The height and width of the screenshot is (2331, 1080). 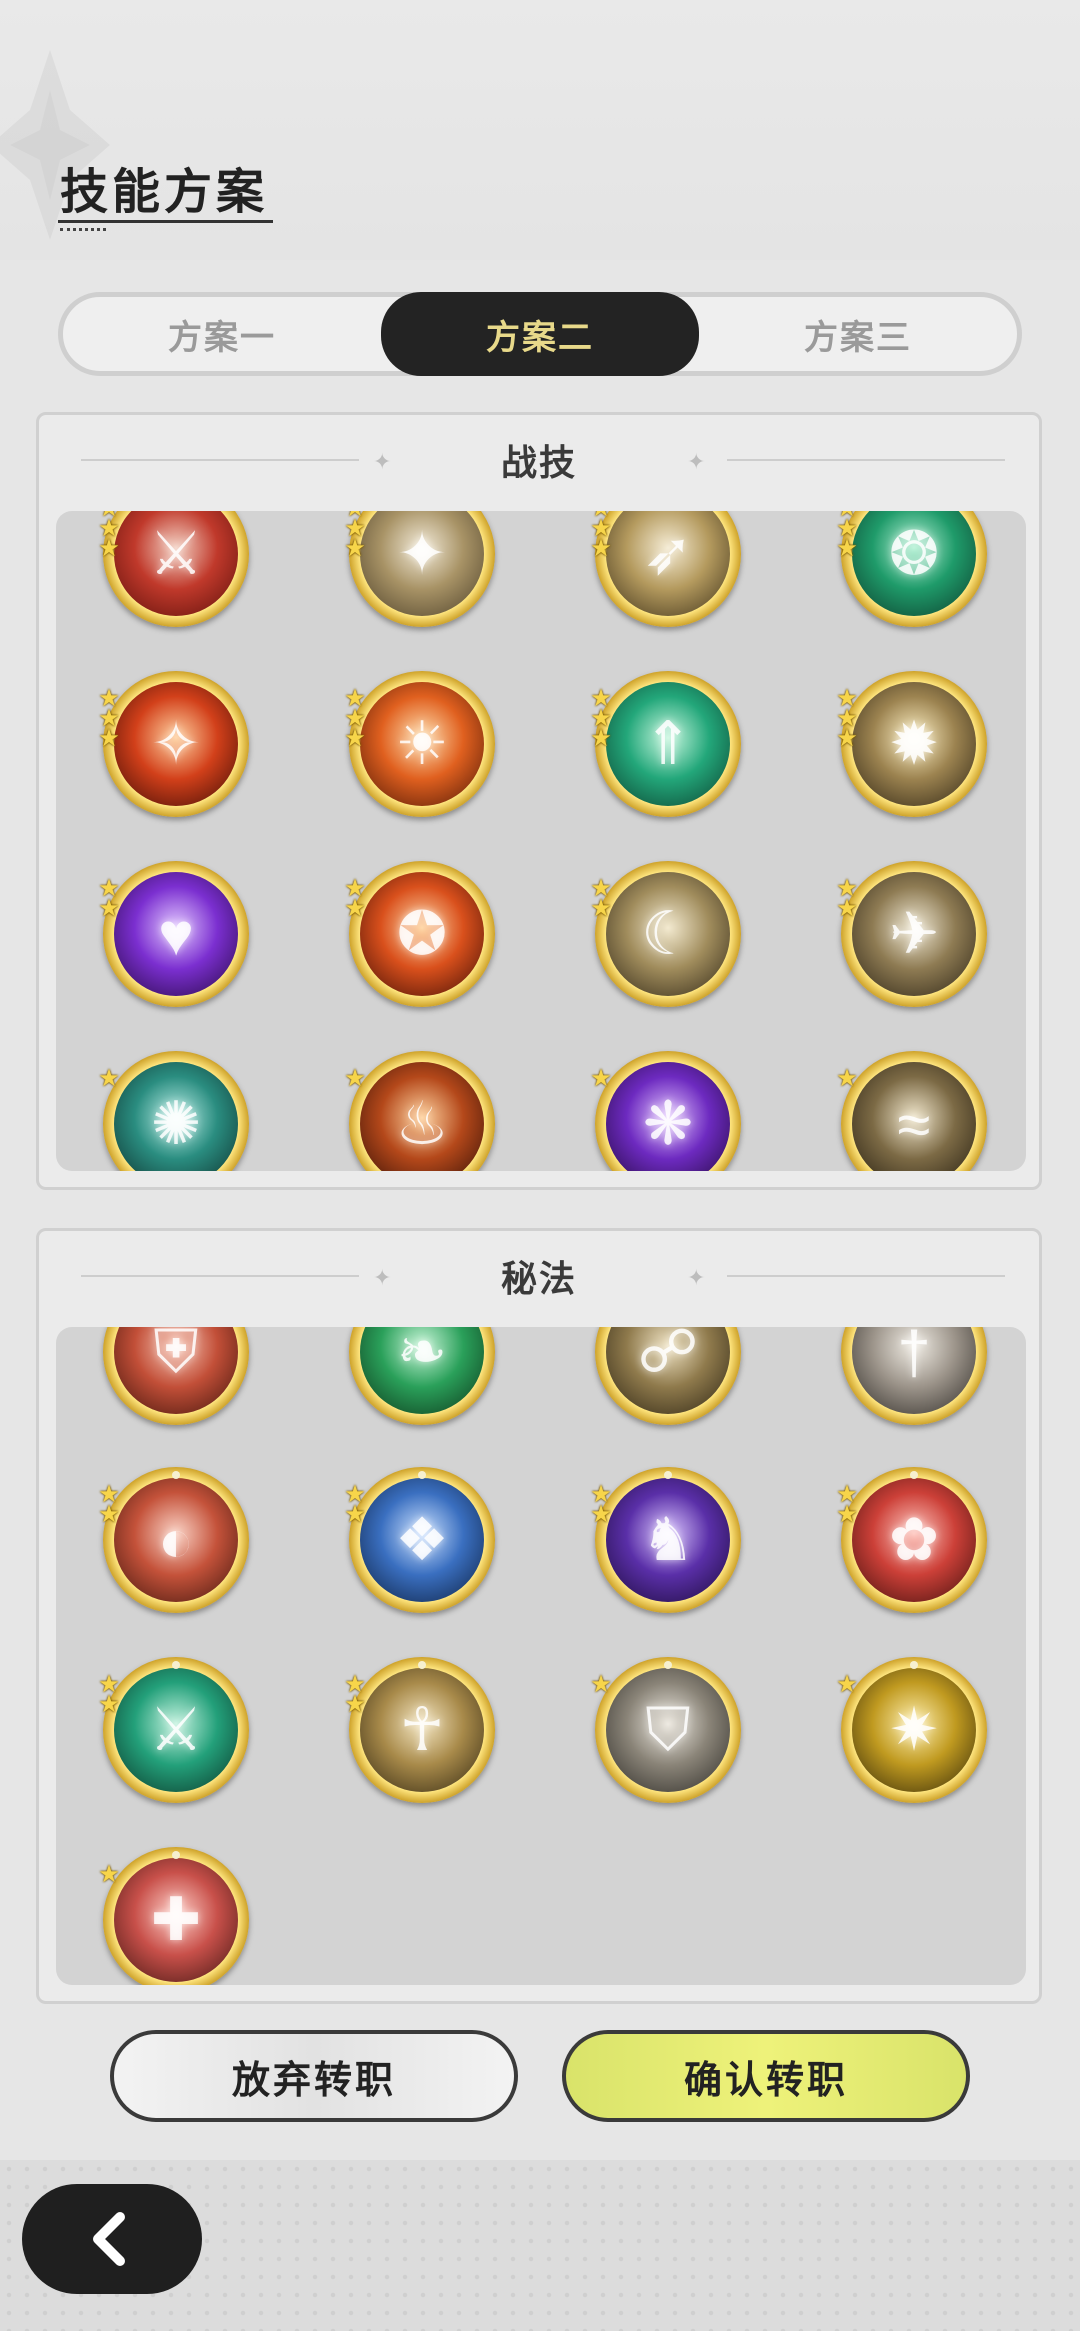 I want to click on afterimage-dash-icon: ✦, so click(x=422, y=553).